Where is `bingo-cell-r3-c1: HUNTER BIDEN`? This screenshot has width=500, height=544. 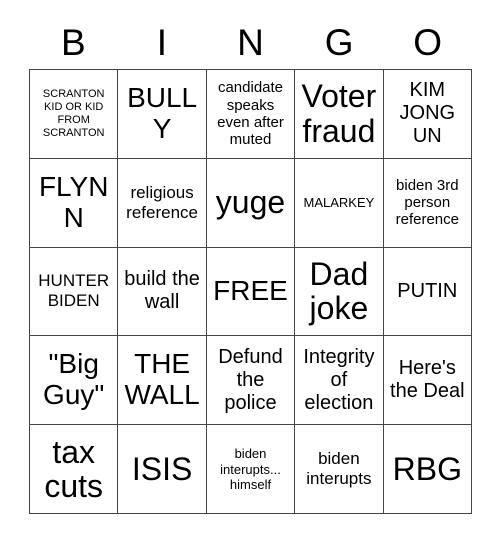
bingo-cell-r3-c1: HUNTER BIDEN is located at coordinates (74, 292).